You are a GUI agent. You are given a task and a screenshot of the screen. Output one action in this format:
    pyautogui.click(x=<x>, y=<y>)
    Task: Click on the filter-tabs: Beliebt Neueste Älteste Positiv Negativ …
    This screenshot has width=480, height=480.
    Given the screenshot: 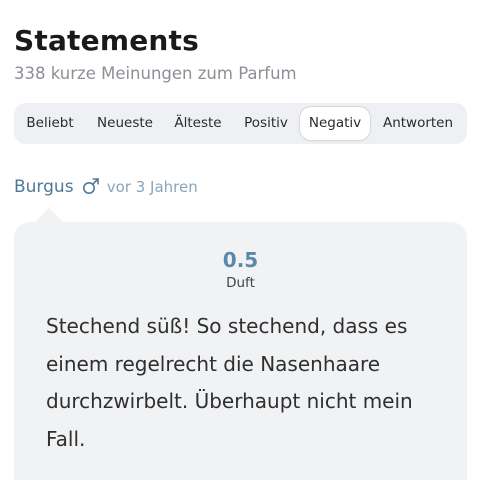 What is the action you would take?
    pyautogui.click(x=240, y=123)
    